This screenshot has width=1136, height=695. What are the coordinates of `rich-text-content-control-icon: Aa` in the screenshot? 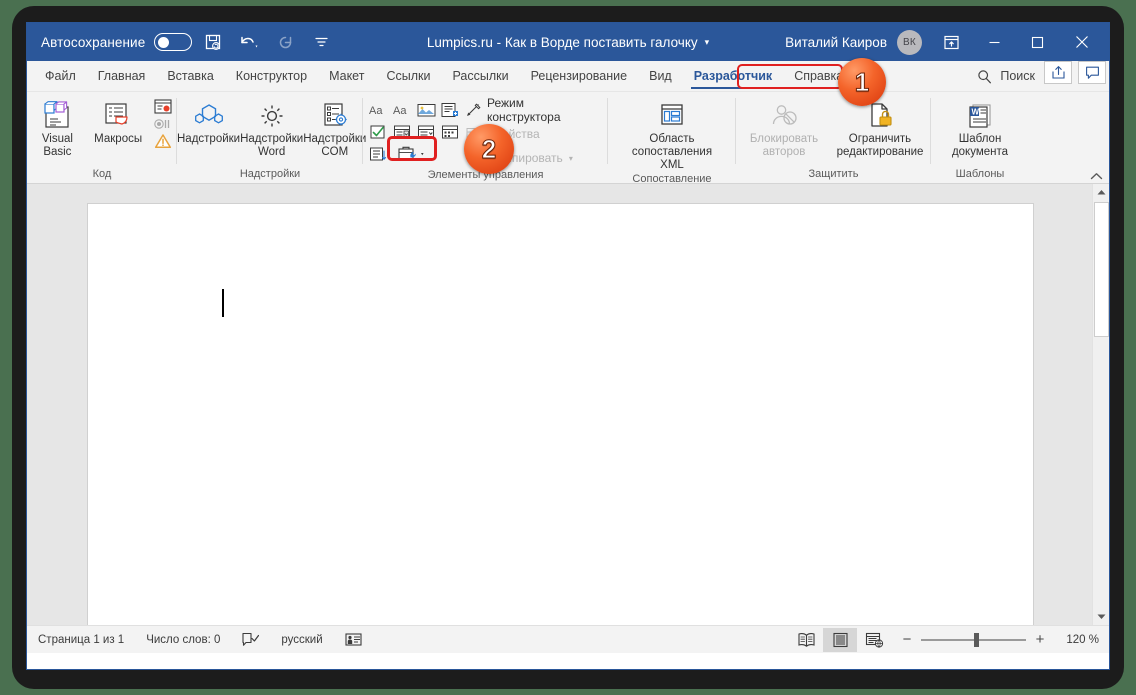 It's located at (378, 110).